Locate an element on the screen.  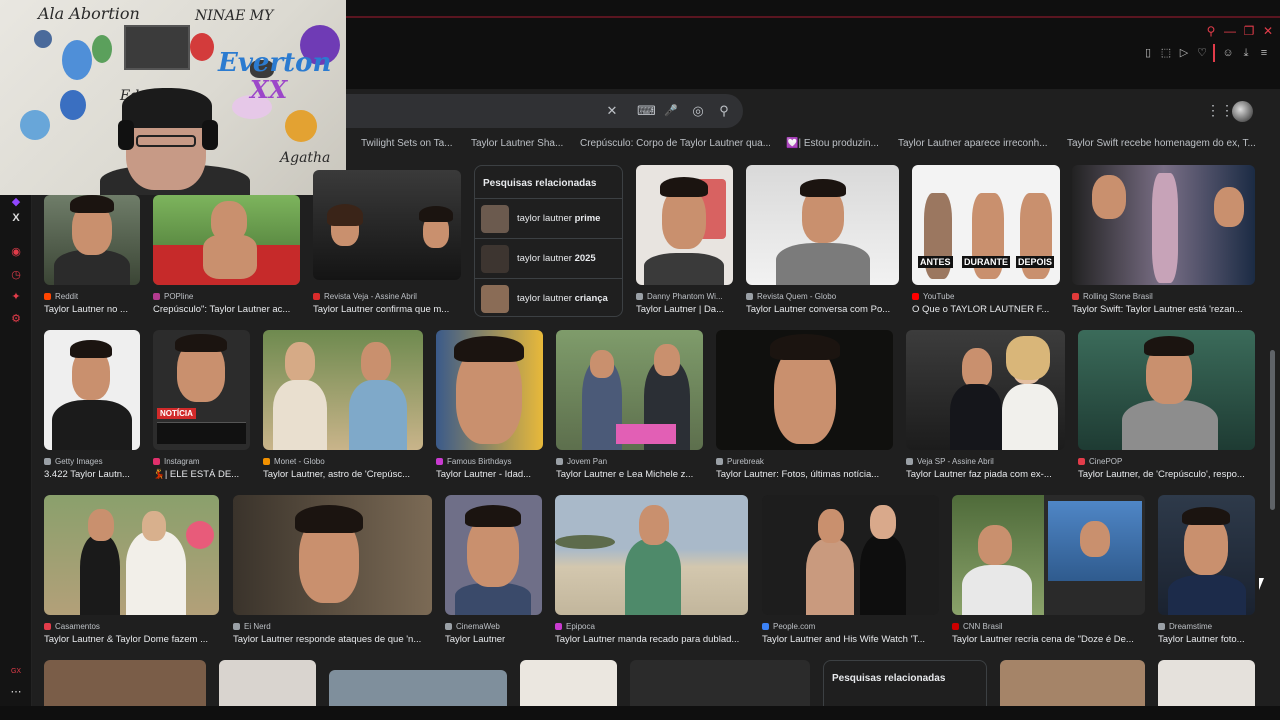
related-search-item: taylor lautner criança is located at coordinates (548, 298).